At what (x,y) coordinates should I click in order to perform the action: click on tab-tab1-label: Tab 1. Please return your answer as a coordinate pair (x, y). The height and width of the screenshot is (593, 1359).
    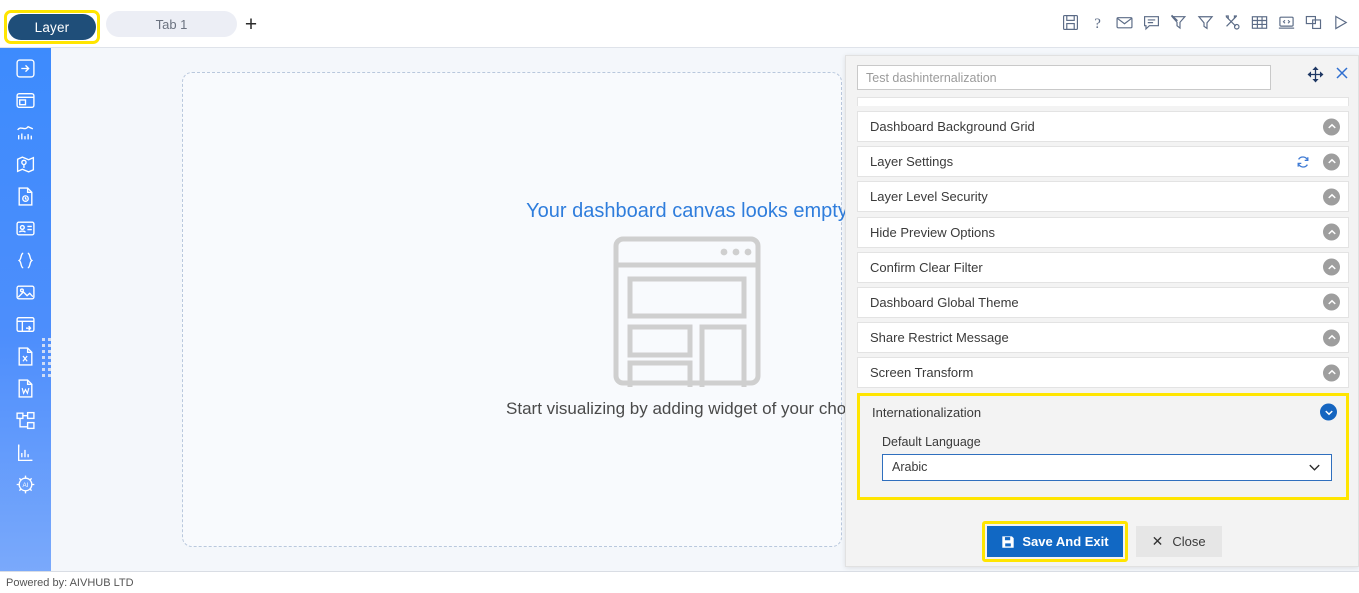
    Looking at the image, I should click on (171, 24).